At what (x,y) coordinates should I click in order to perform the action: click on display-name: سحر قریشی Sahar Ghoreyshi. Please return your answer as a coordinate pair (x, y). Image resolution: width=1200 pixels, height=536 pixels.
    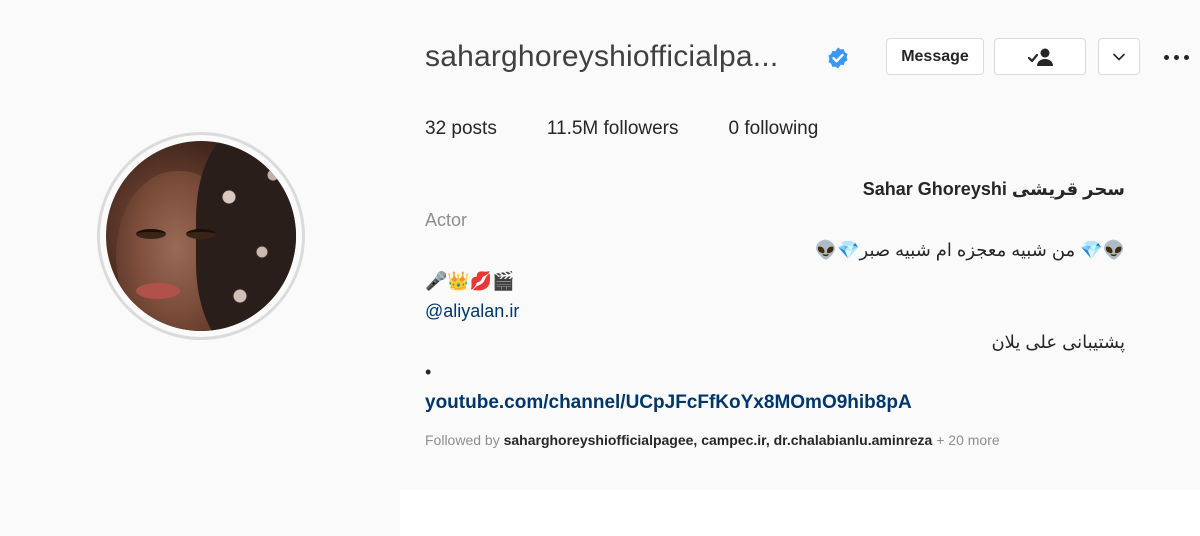
    Looking at the image, I should click on (993, 189).